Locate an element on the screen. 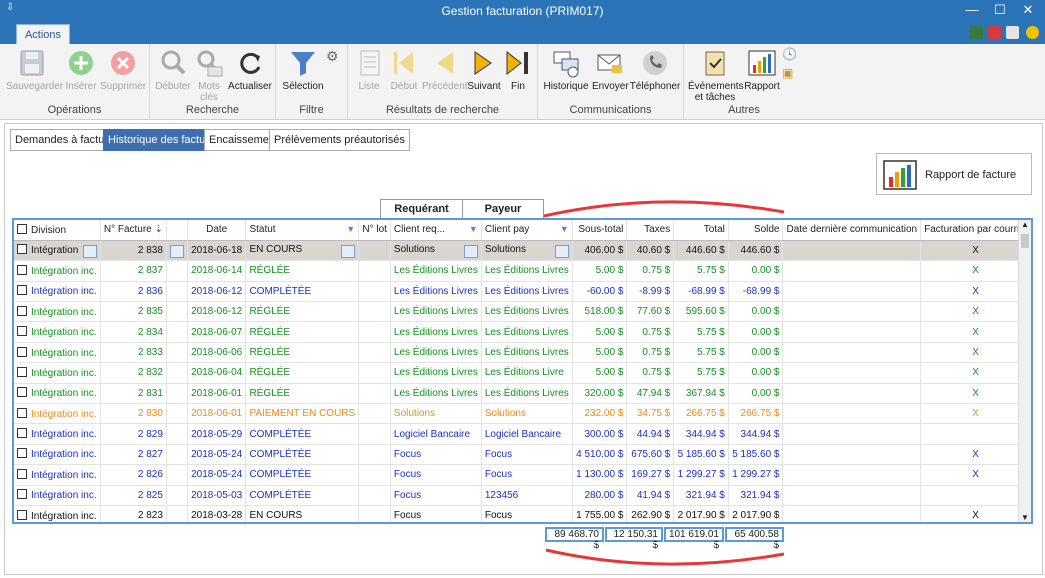  cell-total: 595.60 $ is located at coordinates (701, 312).